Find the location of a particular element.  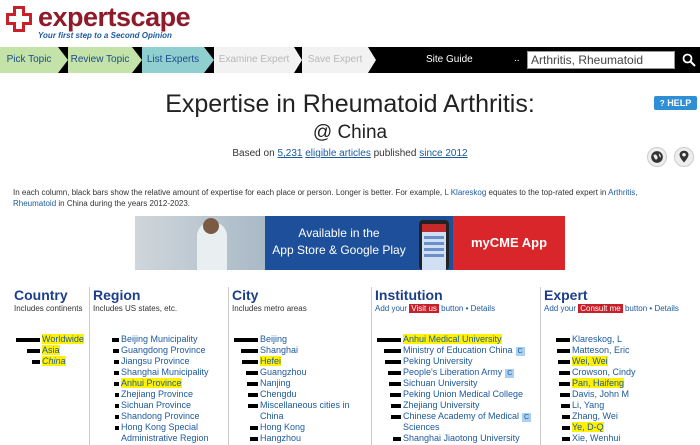

institution-list-item: Peking Union Medical College is located at coordinates (456, 394).